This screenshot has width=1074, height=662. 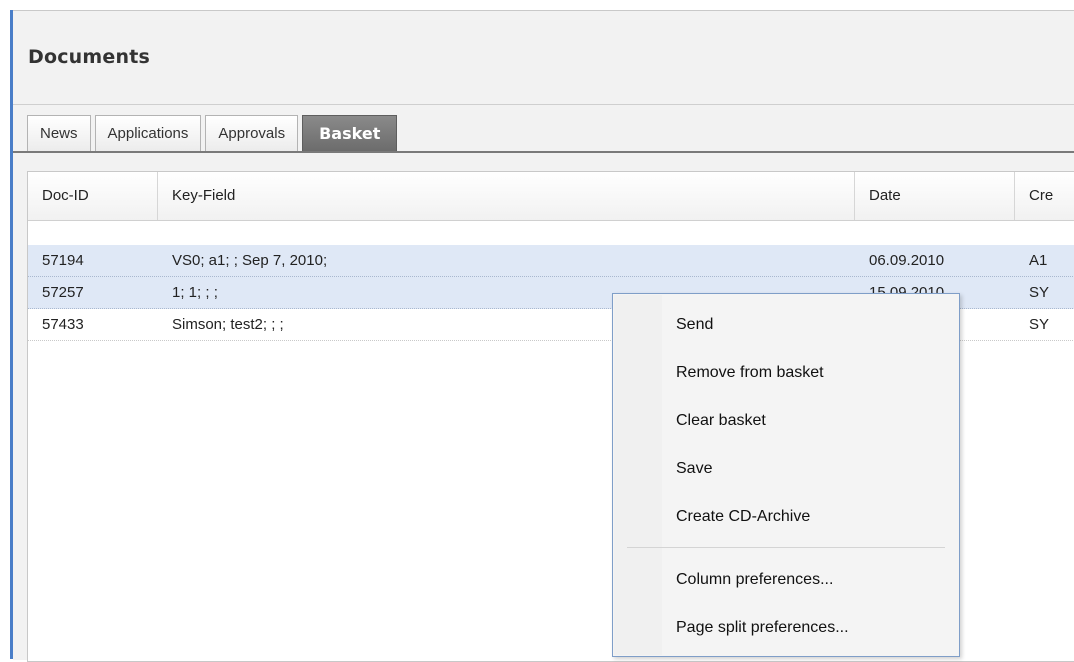 What do you see at coordinates (93, 196) in the screenshot?
I see `column-header-doc-id: Doc-ID` at bounding box center [93, 196].